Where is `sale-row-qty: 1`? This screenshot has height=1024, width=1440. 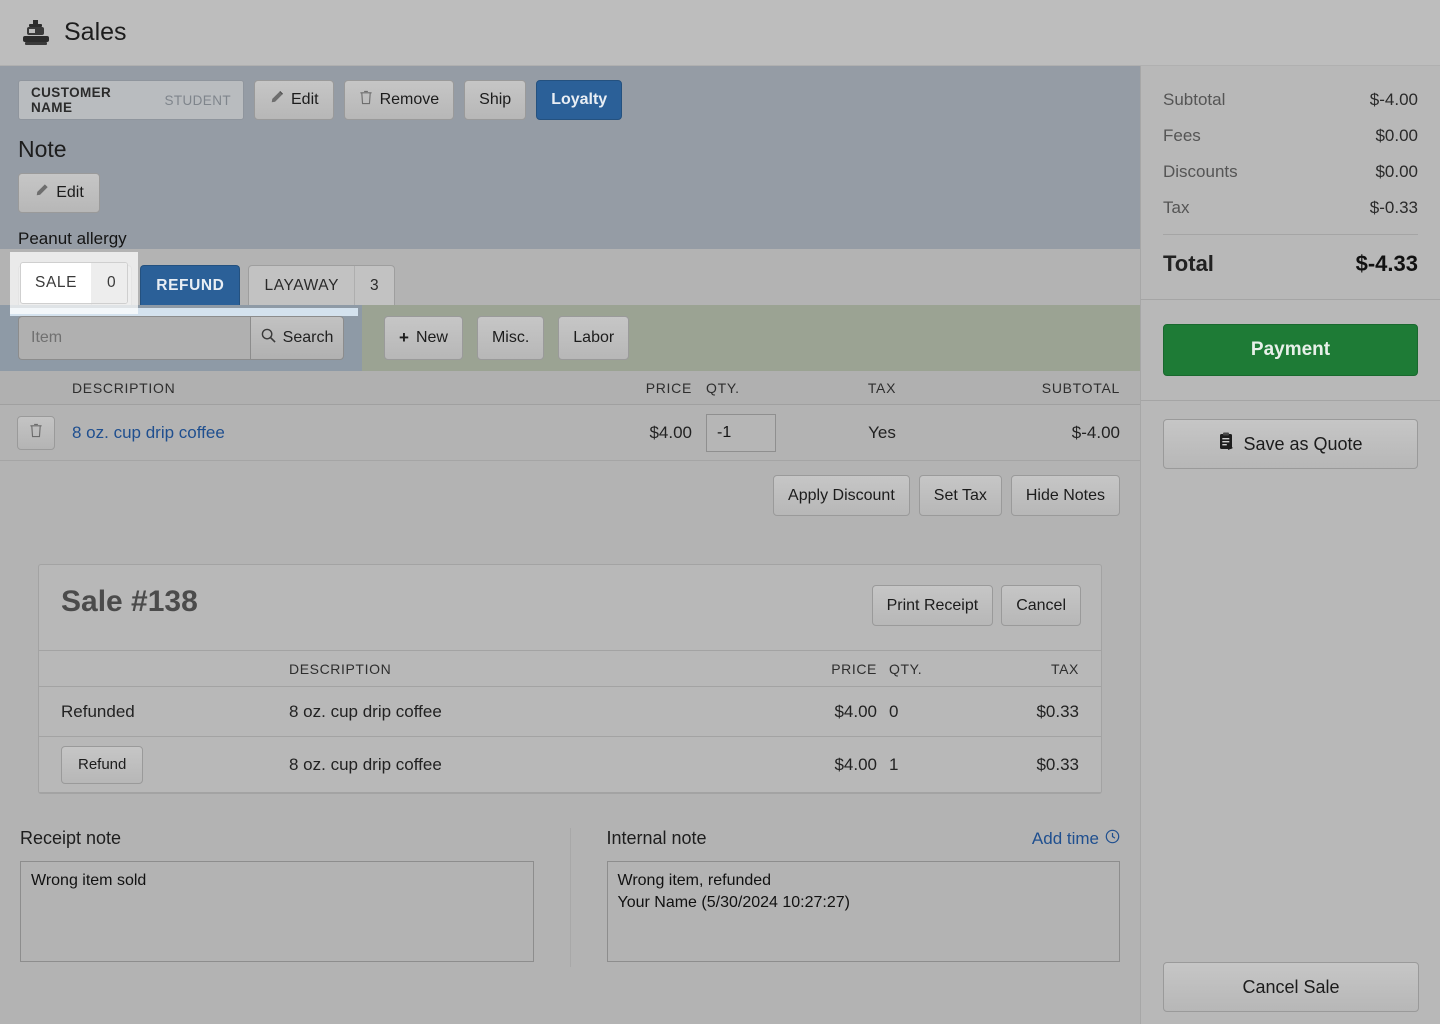
sale-row-qty: 1 is located at coordinates (894, 764).